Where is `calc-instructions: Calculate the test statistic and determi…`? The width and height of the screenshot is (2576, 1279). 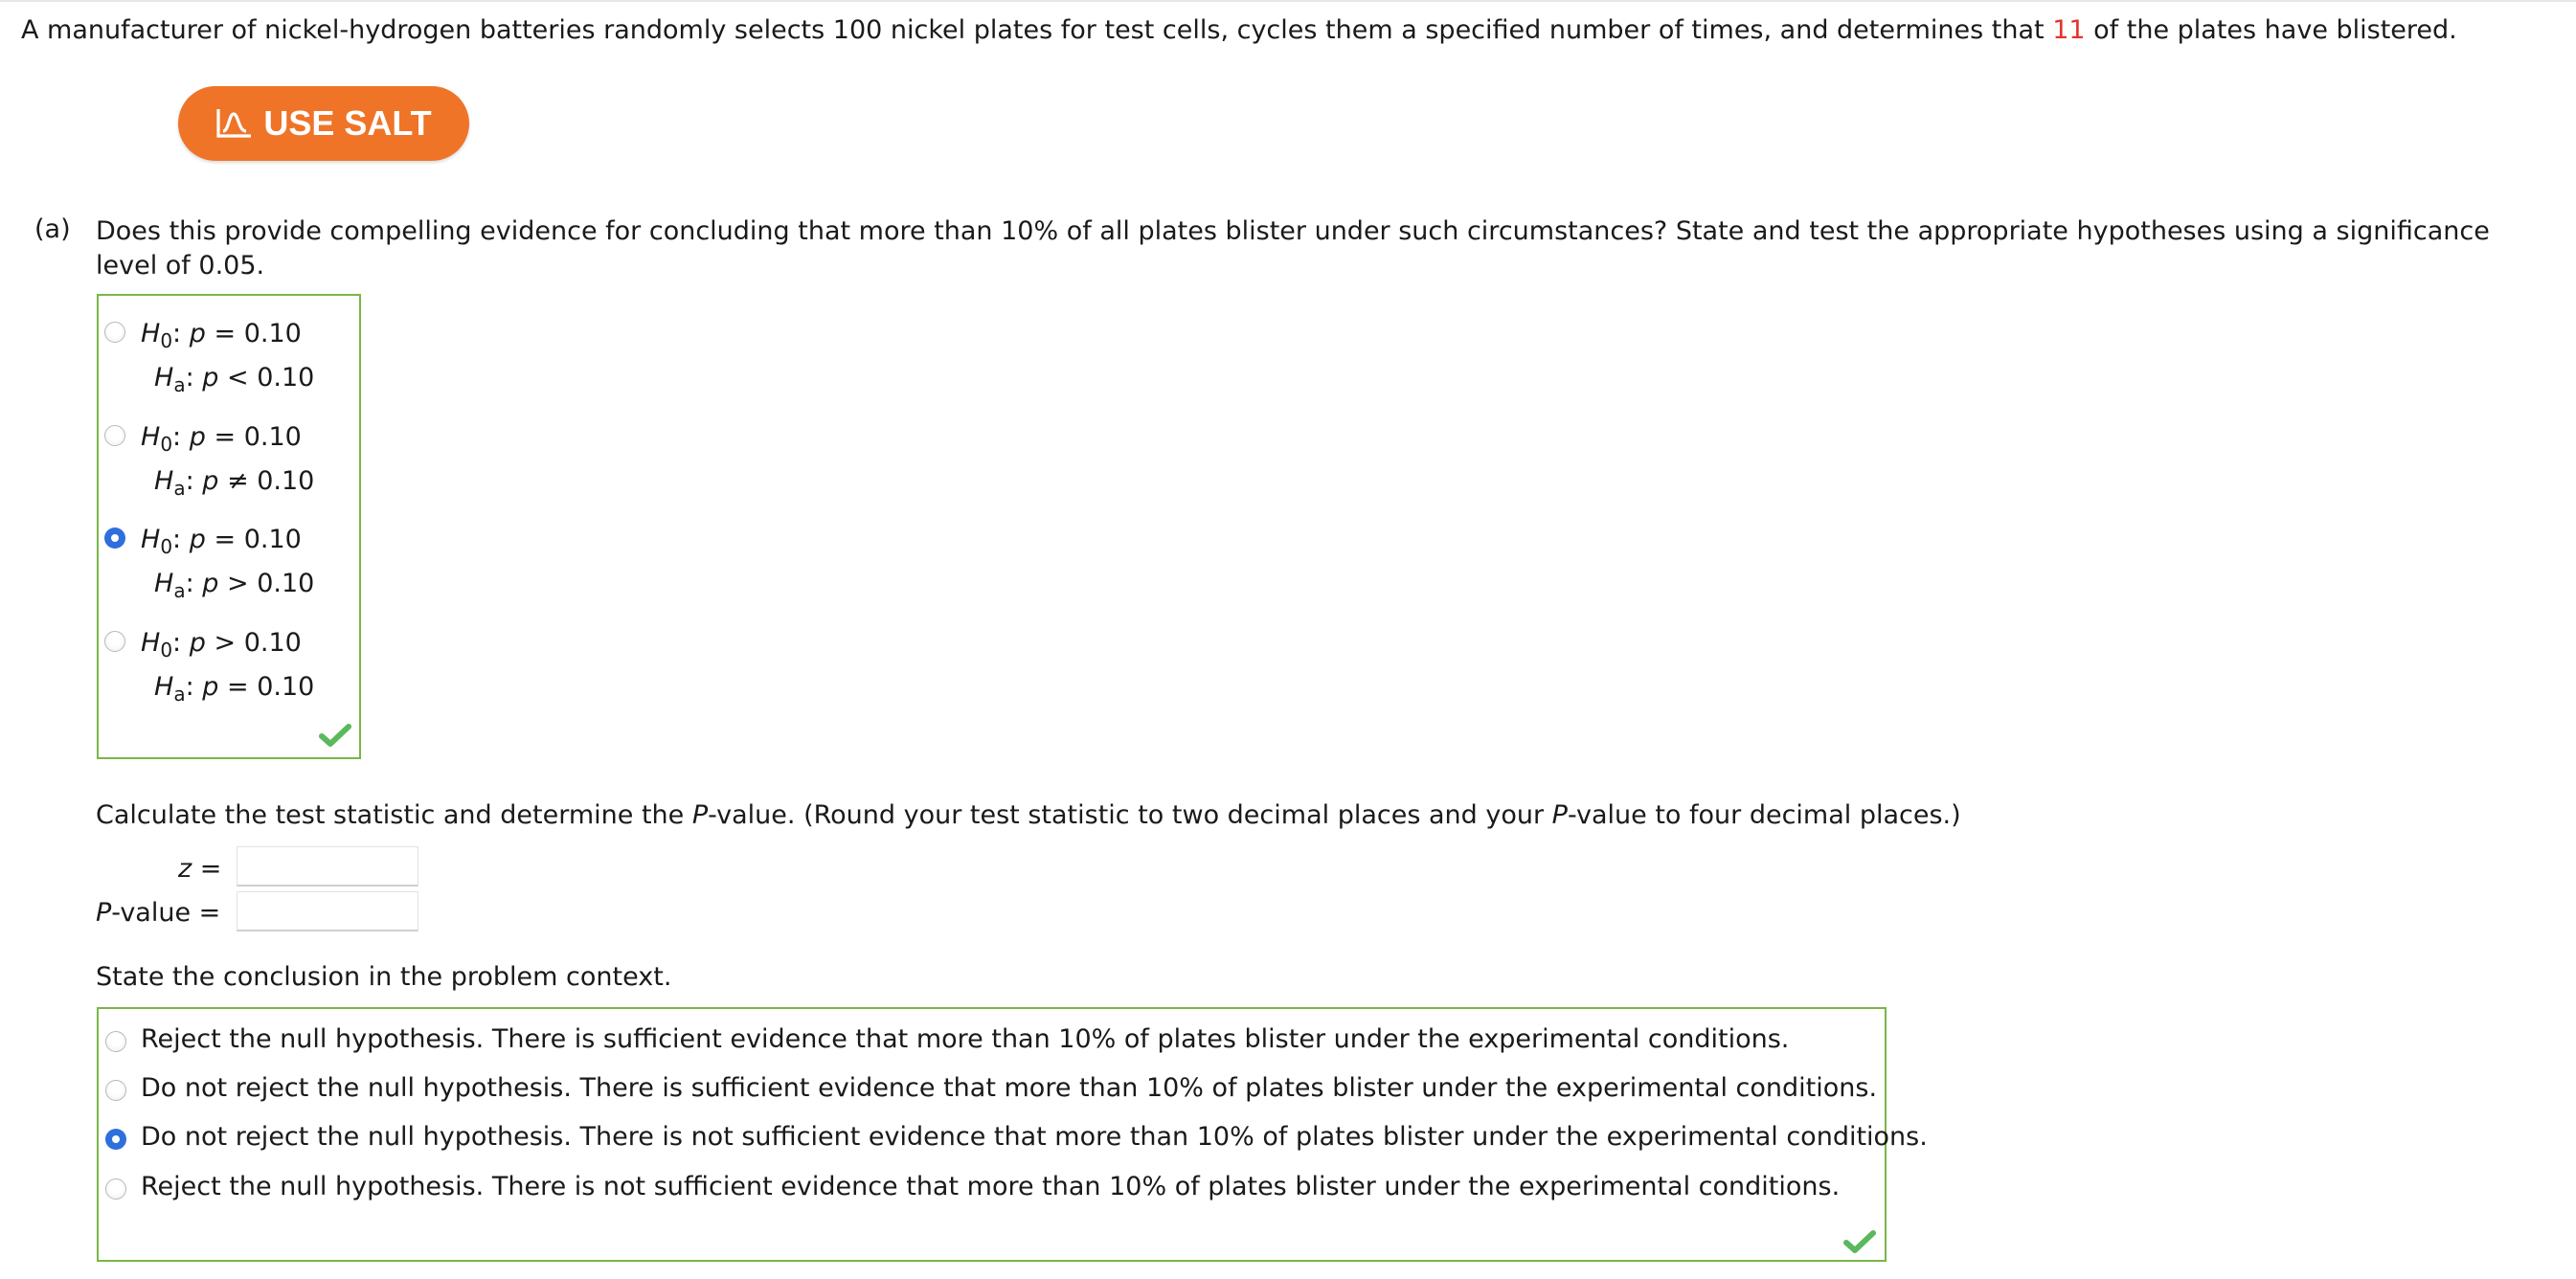
calc-instructions: Calculate the test statistic and determi… is located at coordinates (1028, 815).